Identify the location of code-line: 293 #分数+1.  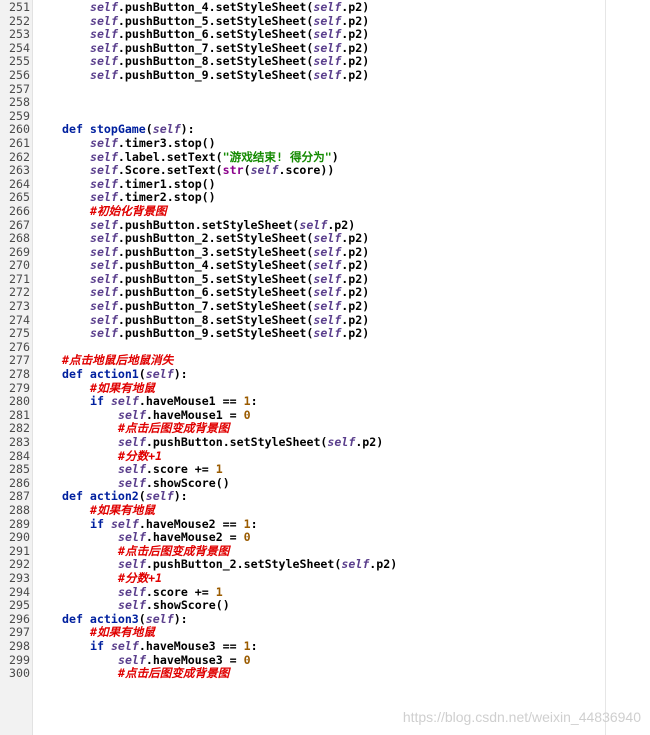
(325, 578).